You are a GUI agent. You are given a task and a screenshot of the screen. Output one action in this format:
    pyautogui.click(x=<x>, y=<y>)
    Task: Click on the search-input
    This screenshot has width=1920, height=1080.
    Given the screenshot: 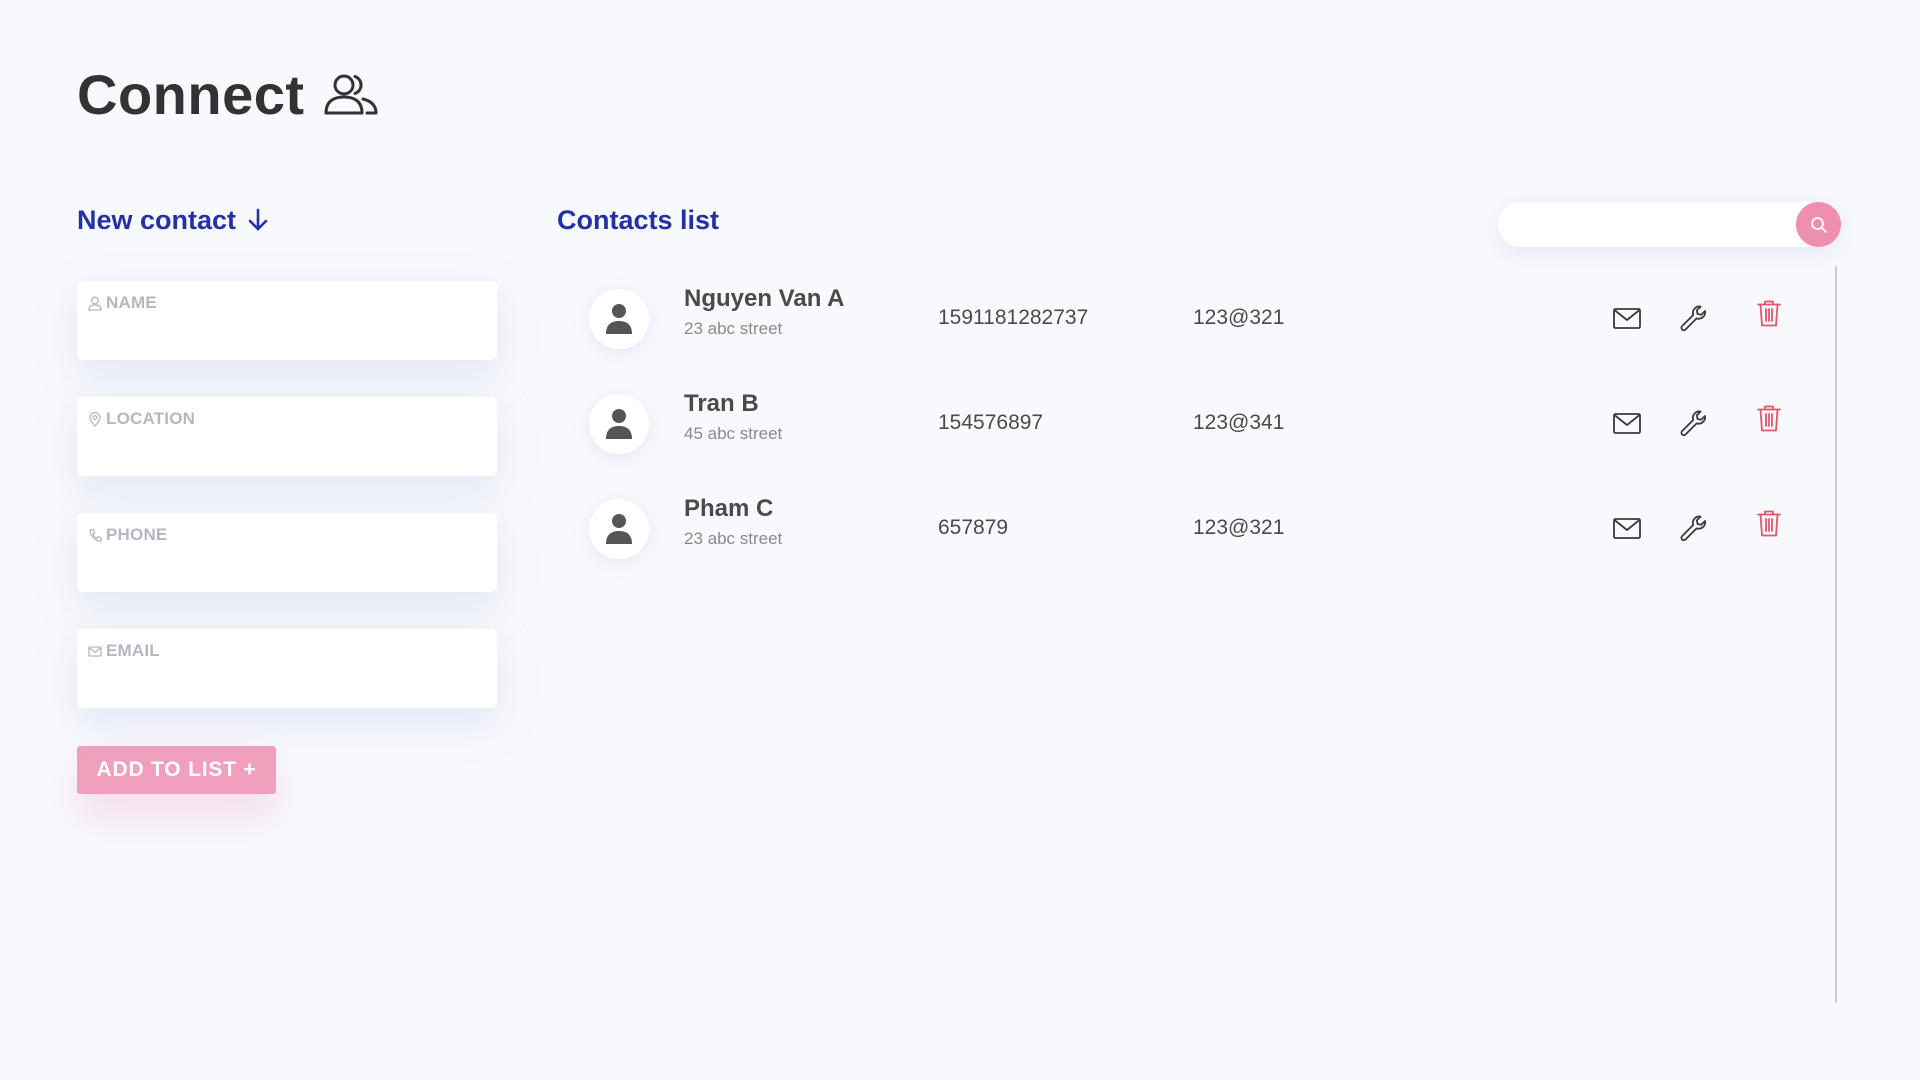 What is the action you would take?
    pyautogui.click(x=1646, y=225)
    